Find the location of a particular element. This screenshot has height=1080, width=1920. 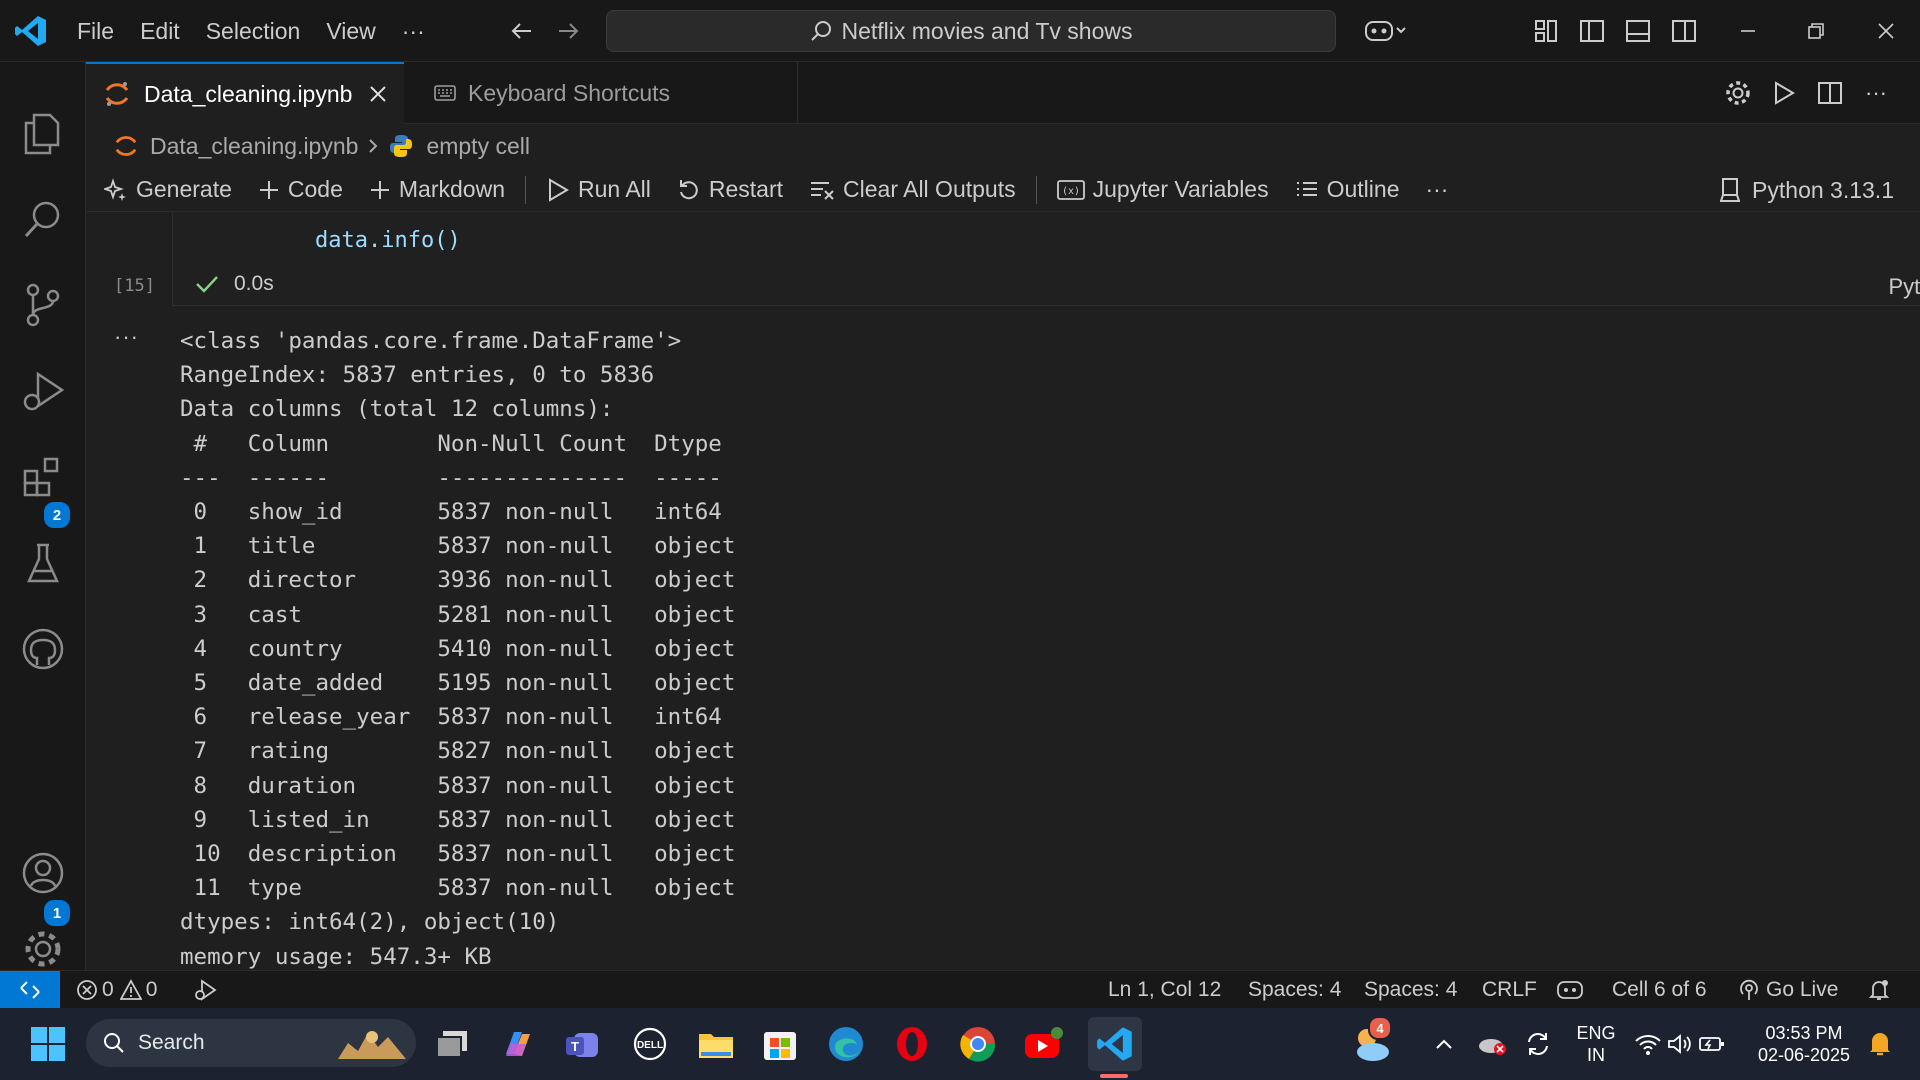

teams-icon: T is located at coordinates (582, 1044).